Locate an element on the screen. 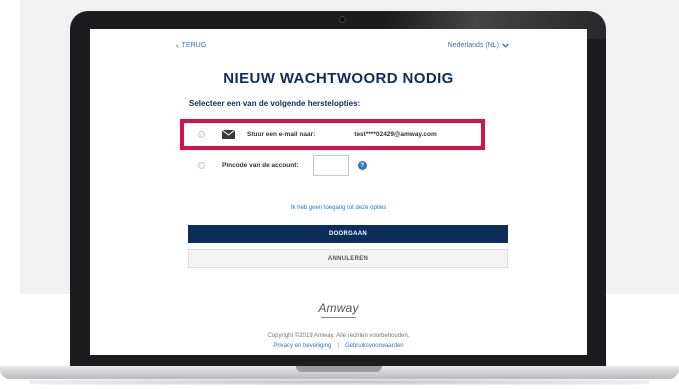 This screenshot has height=390, width=679. pin-option-radio is located at coordinates (201, 165).